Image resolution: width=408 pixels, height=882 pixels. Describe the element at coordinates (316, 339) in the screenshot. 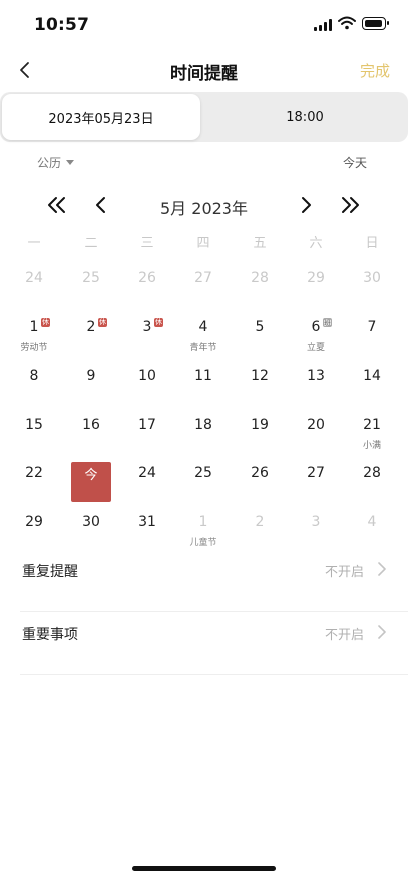

I see `calendar-day: 6 班立夏` at that location.